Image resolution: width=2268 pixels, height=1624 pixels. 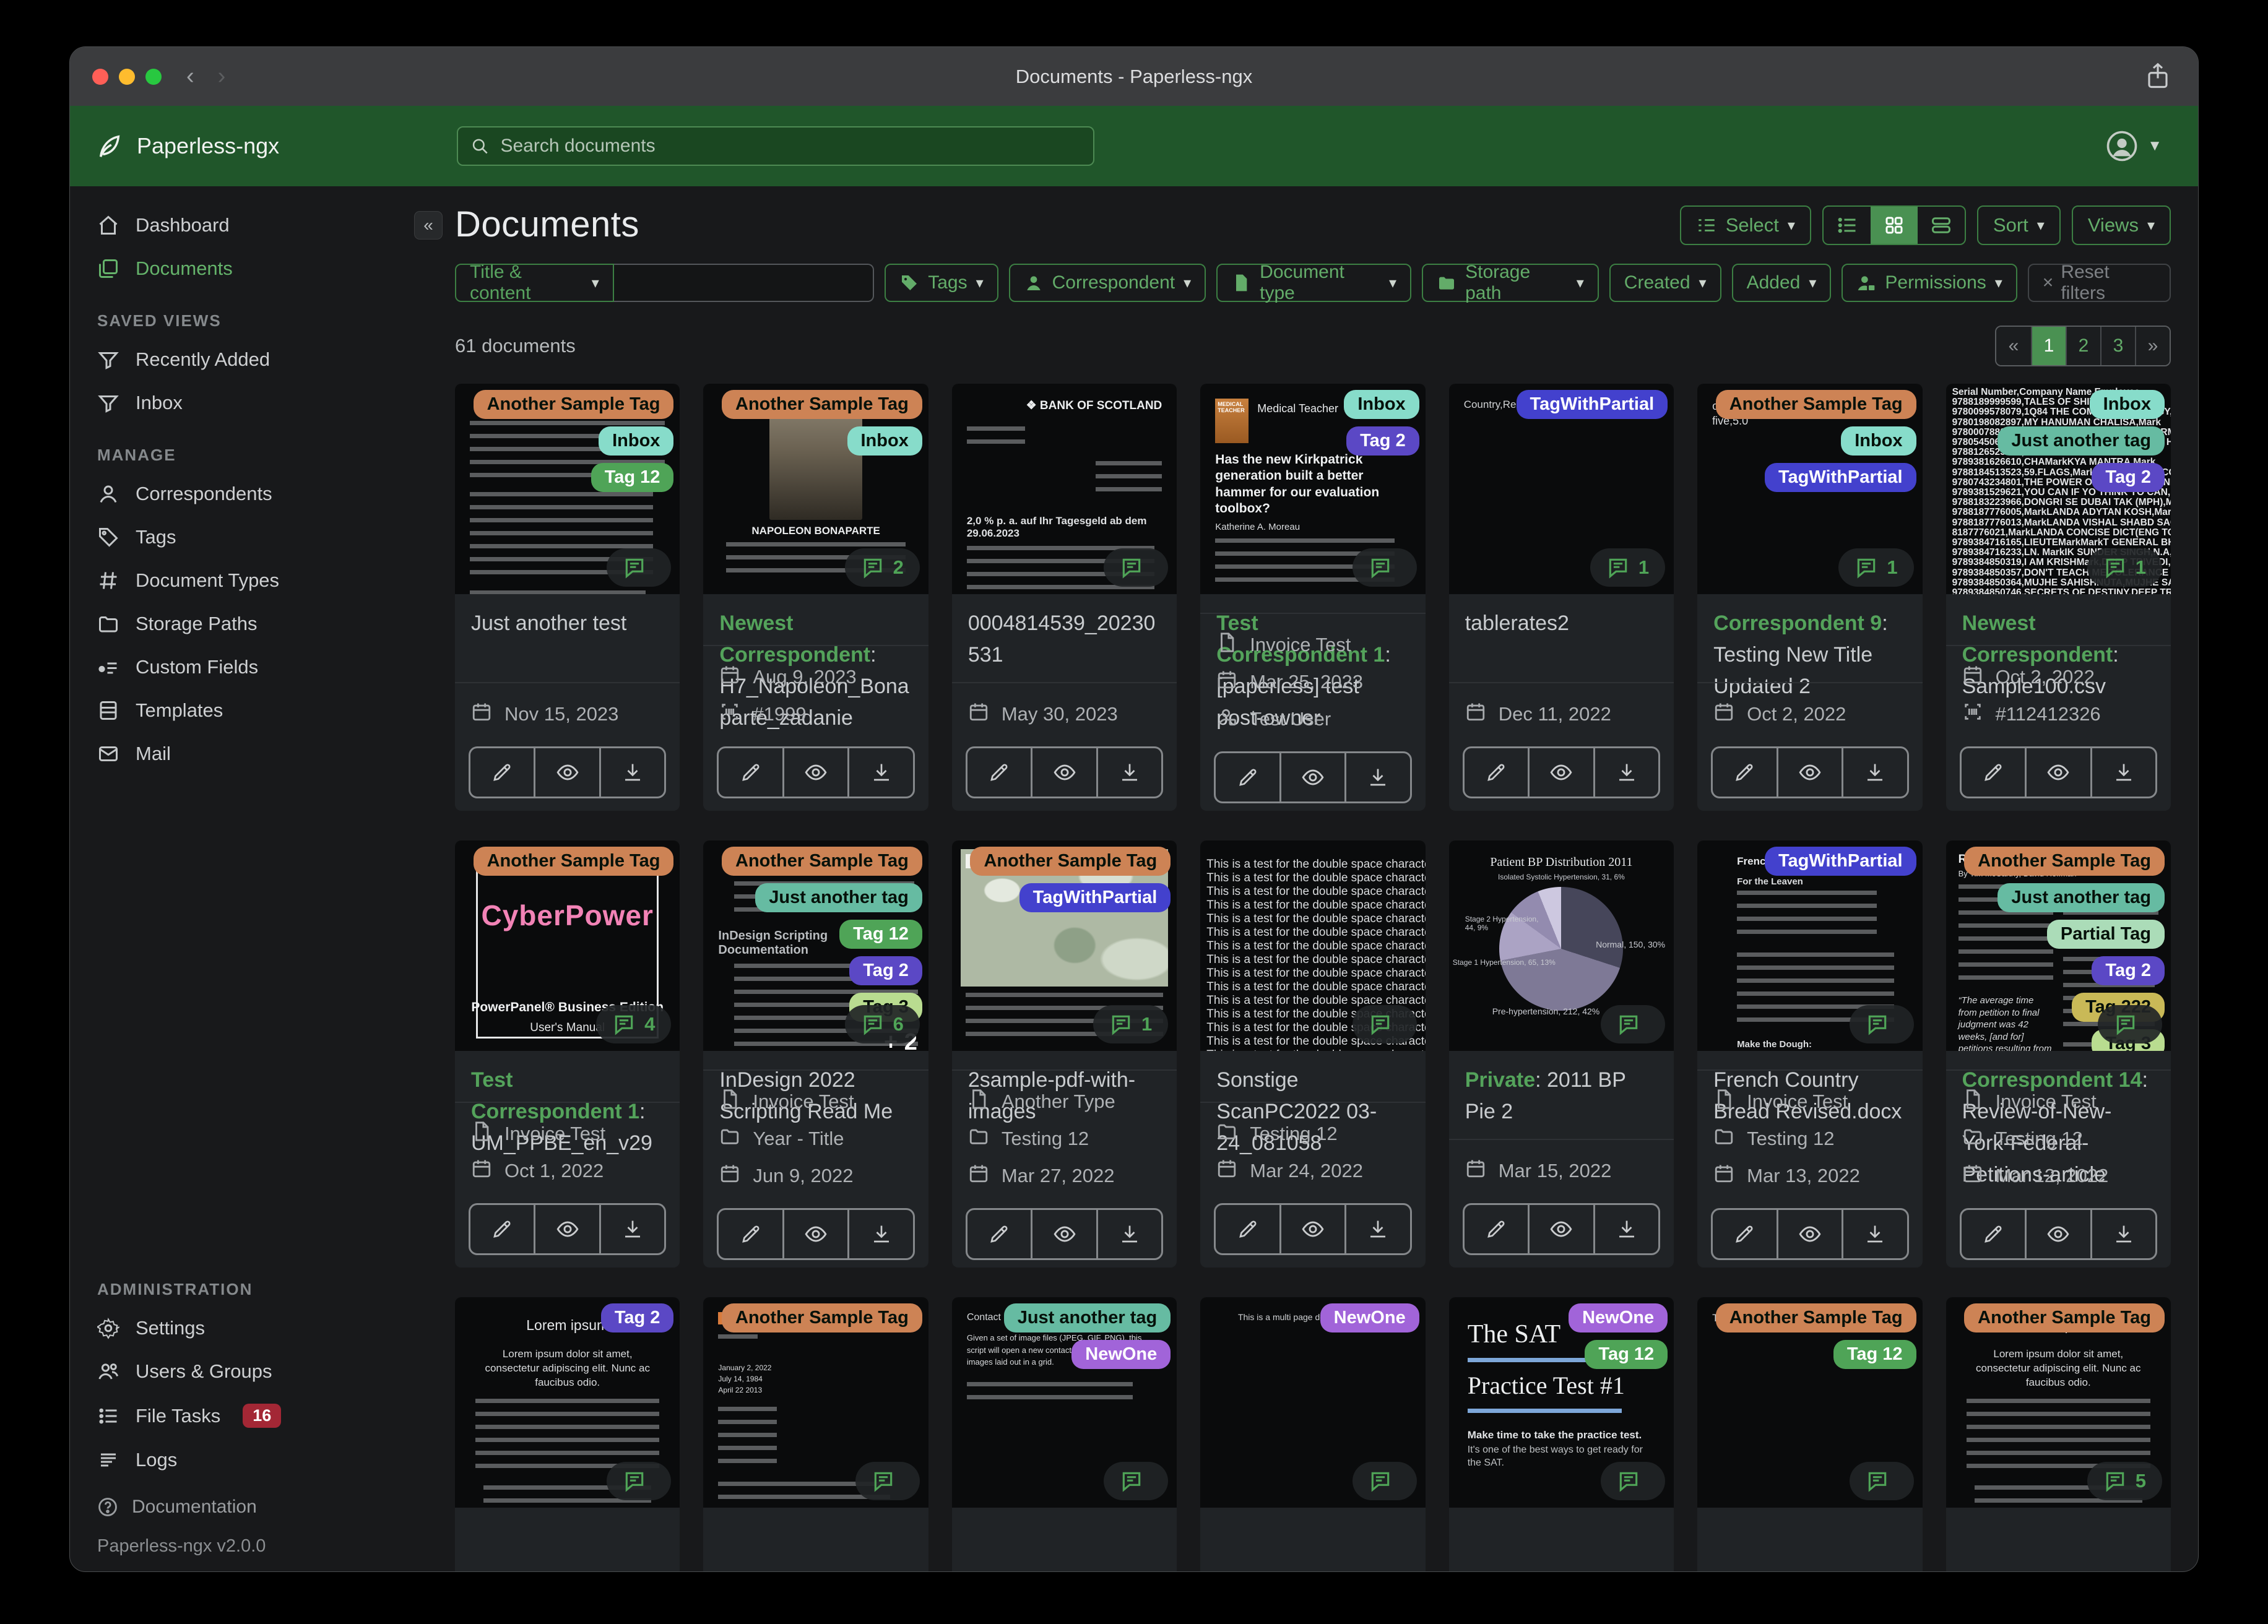 What do you see at coordinates (1369, 1317) in the screenshot?
I see `tag-pill: NewOne` at bounding box center [1369, 1317].